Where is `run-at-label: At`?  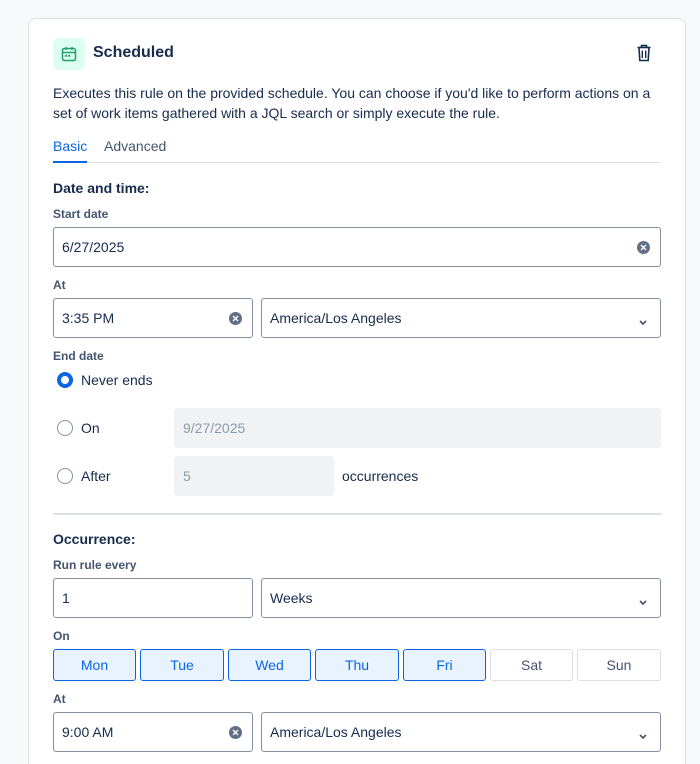
run-at-label: At is located at coordinates (59, 699).